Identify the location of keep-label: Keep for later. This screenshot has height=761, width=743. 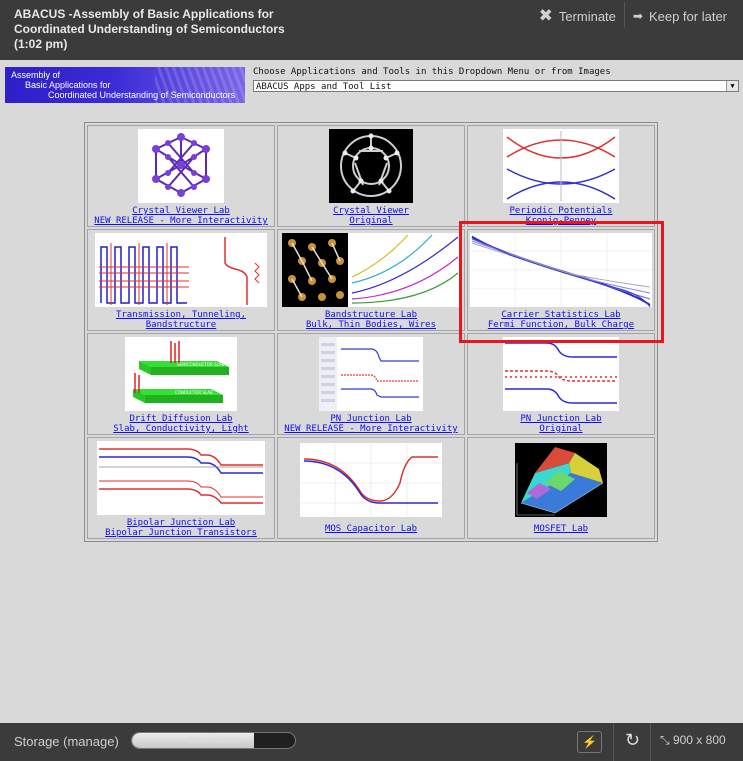
(687, 16).